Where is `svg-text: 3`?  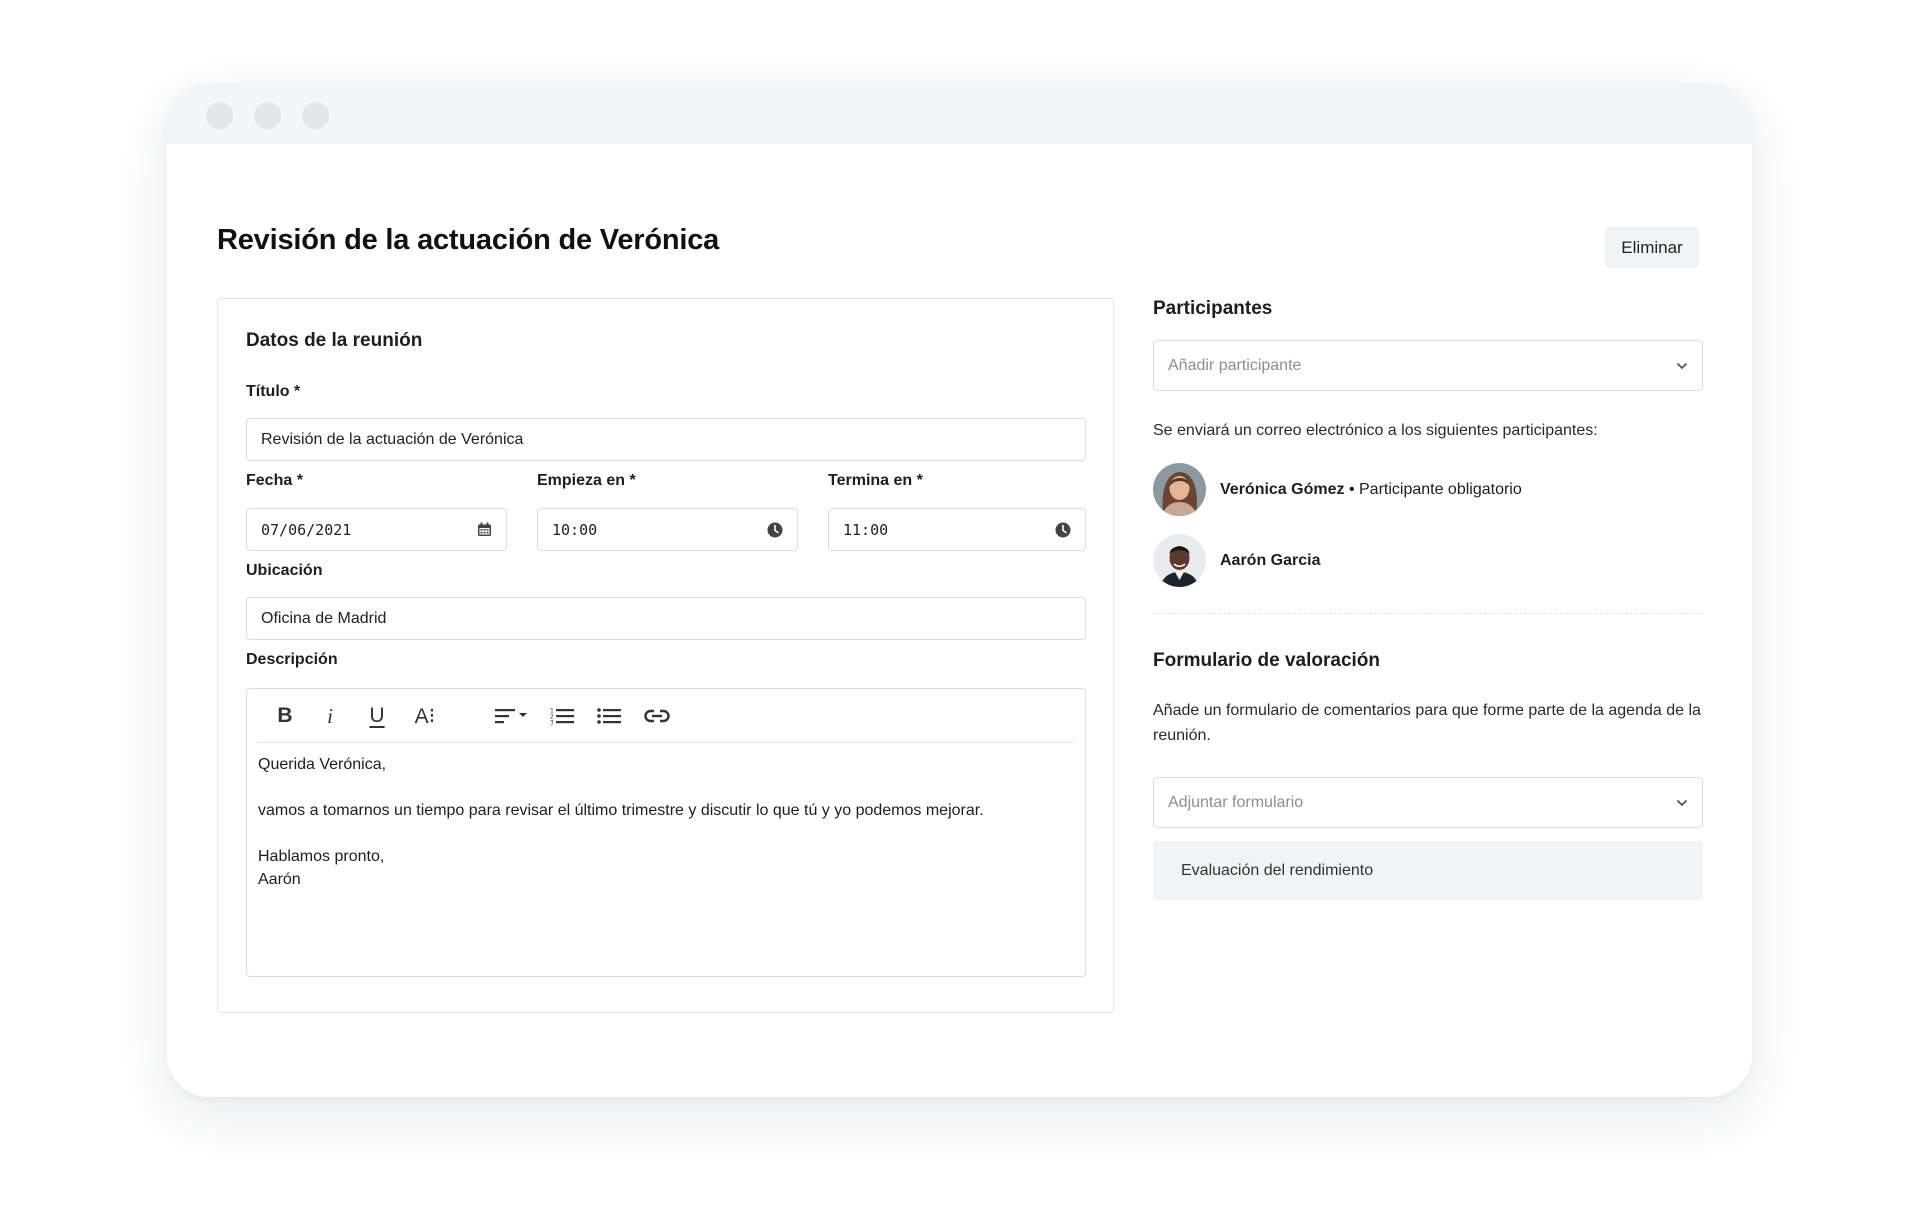
svg-text: 3 is located at coordinates (552, 723).